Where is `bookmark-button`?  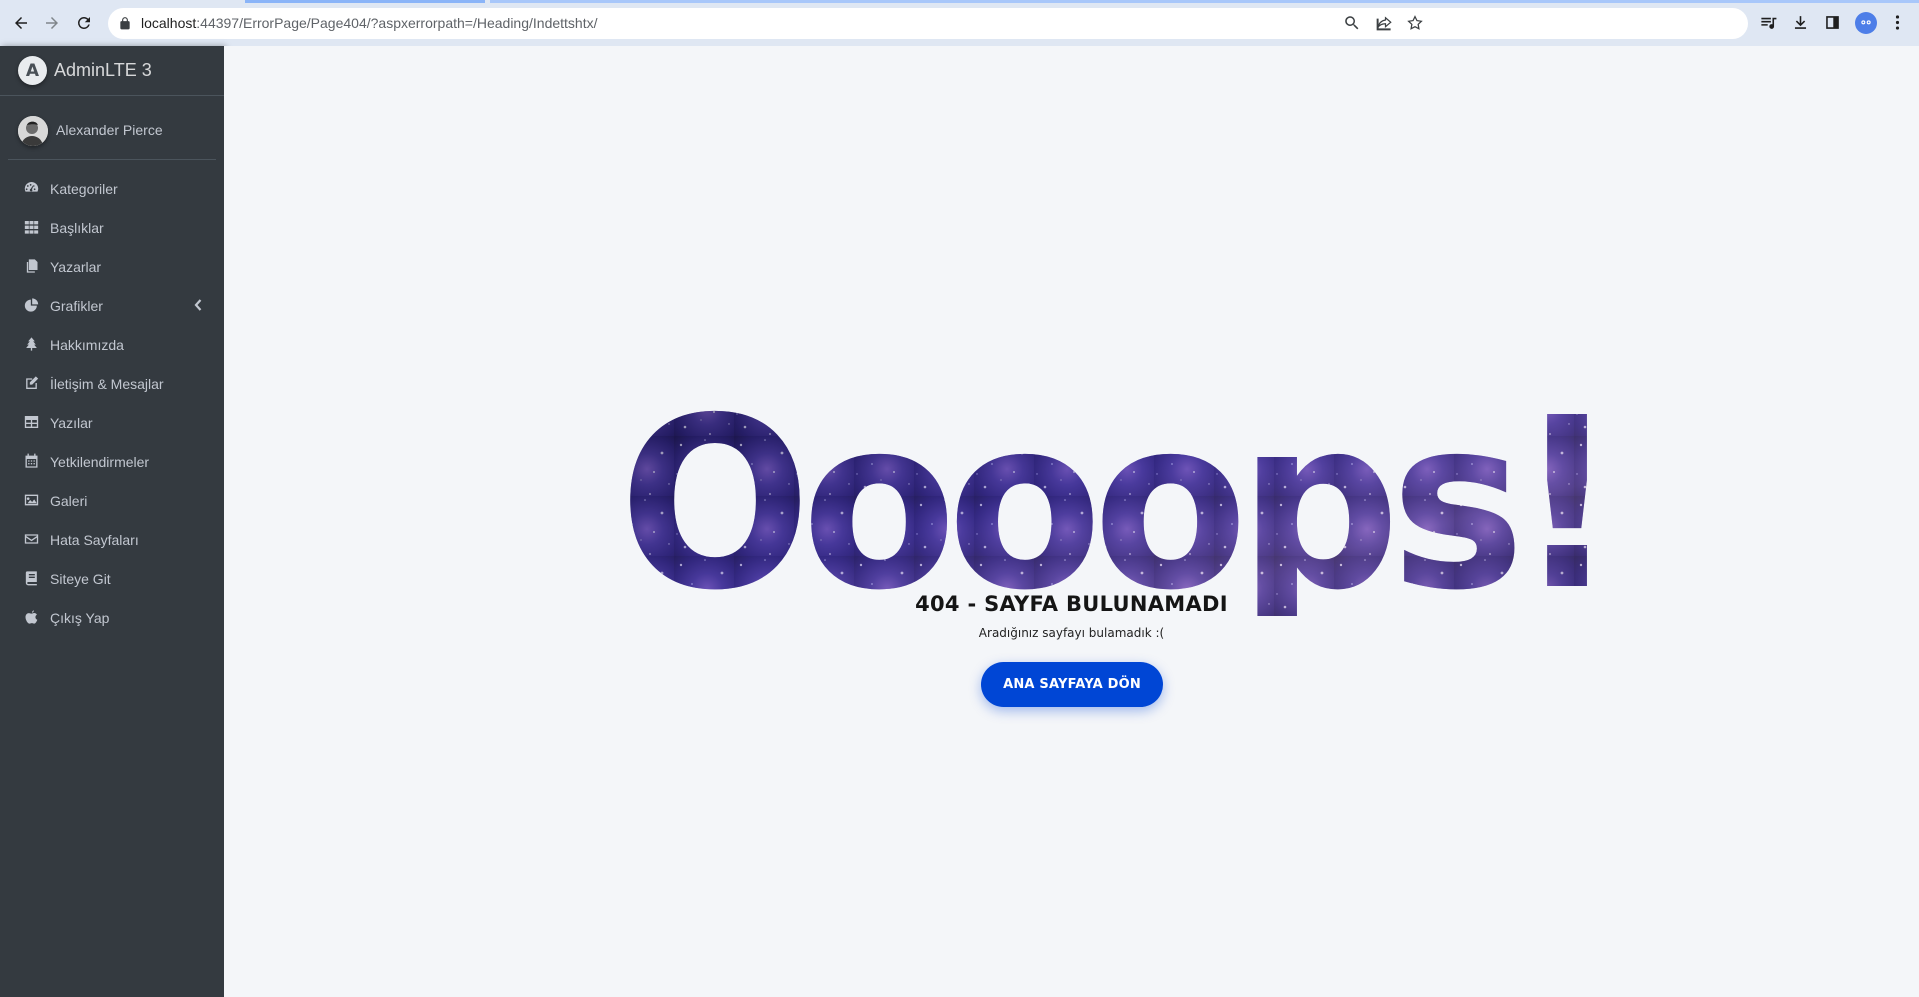
bookmark-button is located at coordinates (1416, 24).